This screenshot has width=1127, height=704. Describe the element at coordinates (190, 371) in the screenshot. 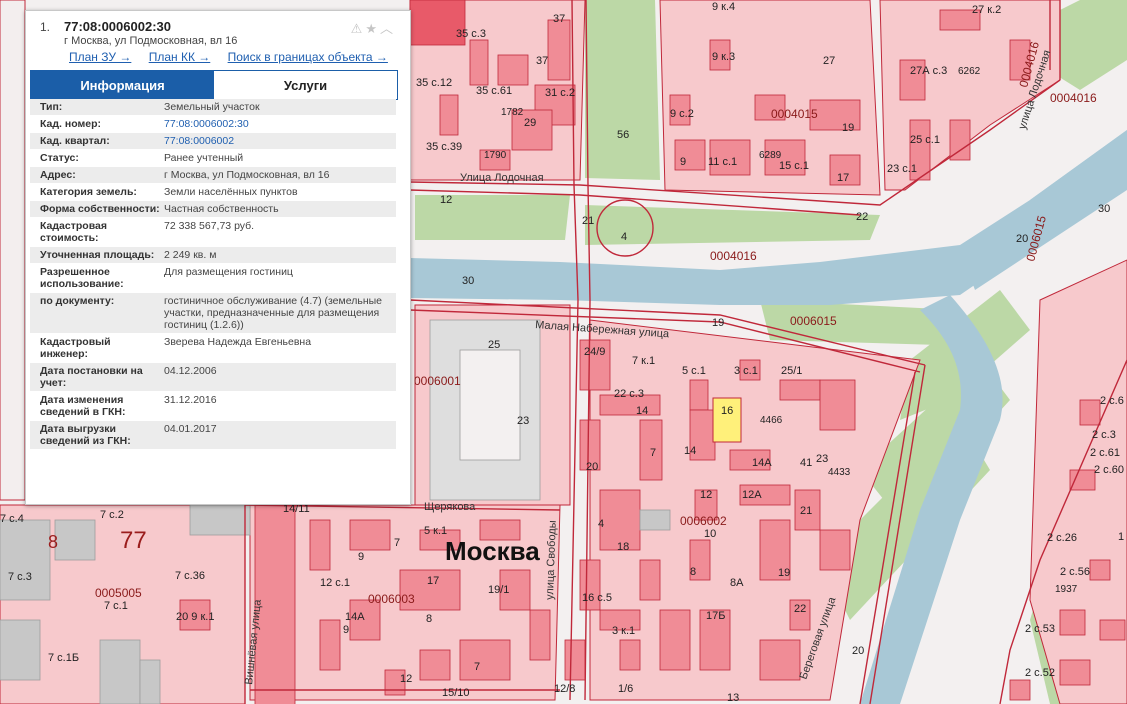

I see `row-value: 04.12.2006` at that location.